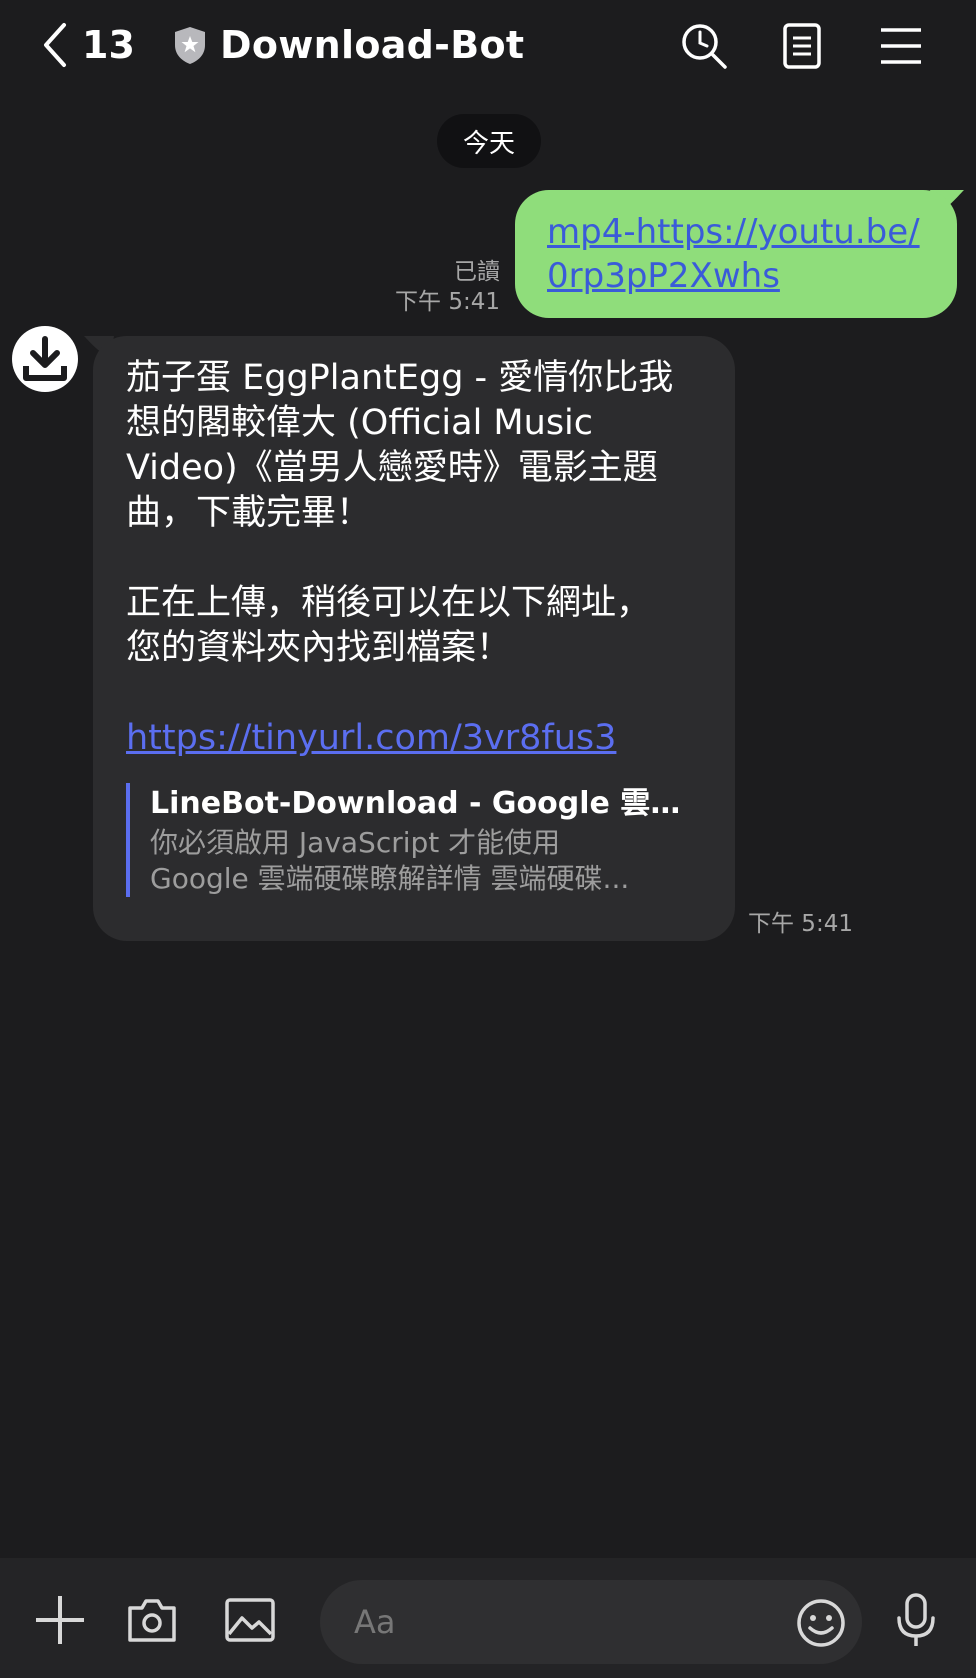 The width and height of the screenshot is (976, 1678). I want to click on bot-avatar, so click(45, 359).